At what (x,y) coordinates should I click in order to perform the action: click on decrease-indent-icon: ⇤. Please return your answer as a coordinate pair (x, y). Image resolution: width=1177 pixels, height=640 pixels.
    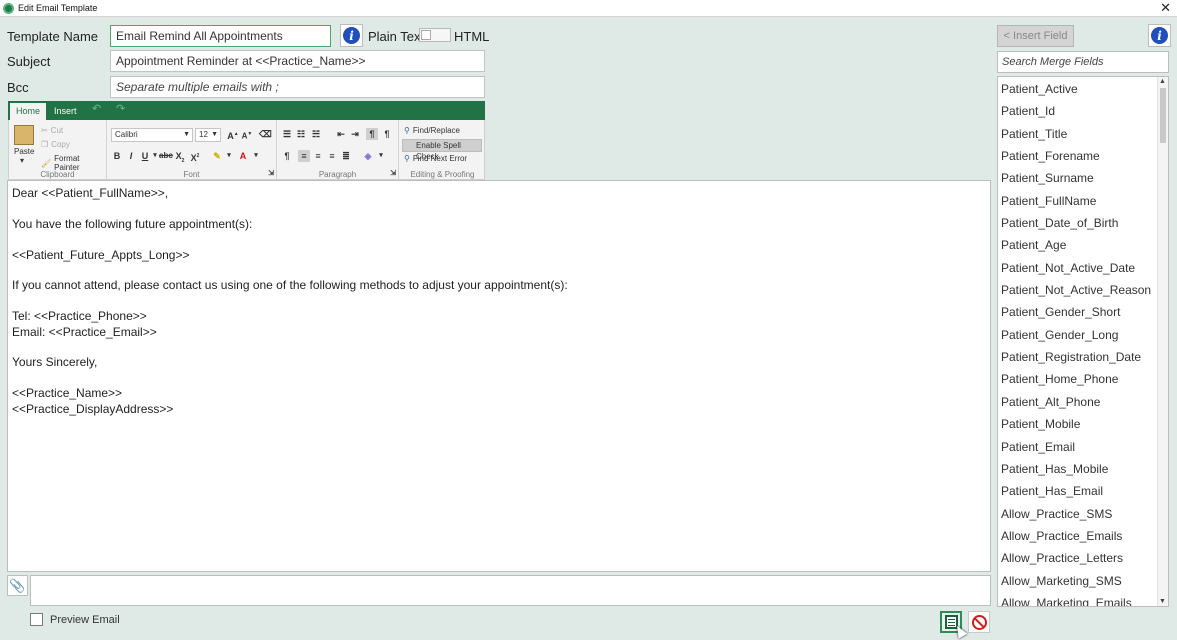
    Looking at the image, I should click on (341, 134).